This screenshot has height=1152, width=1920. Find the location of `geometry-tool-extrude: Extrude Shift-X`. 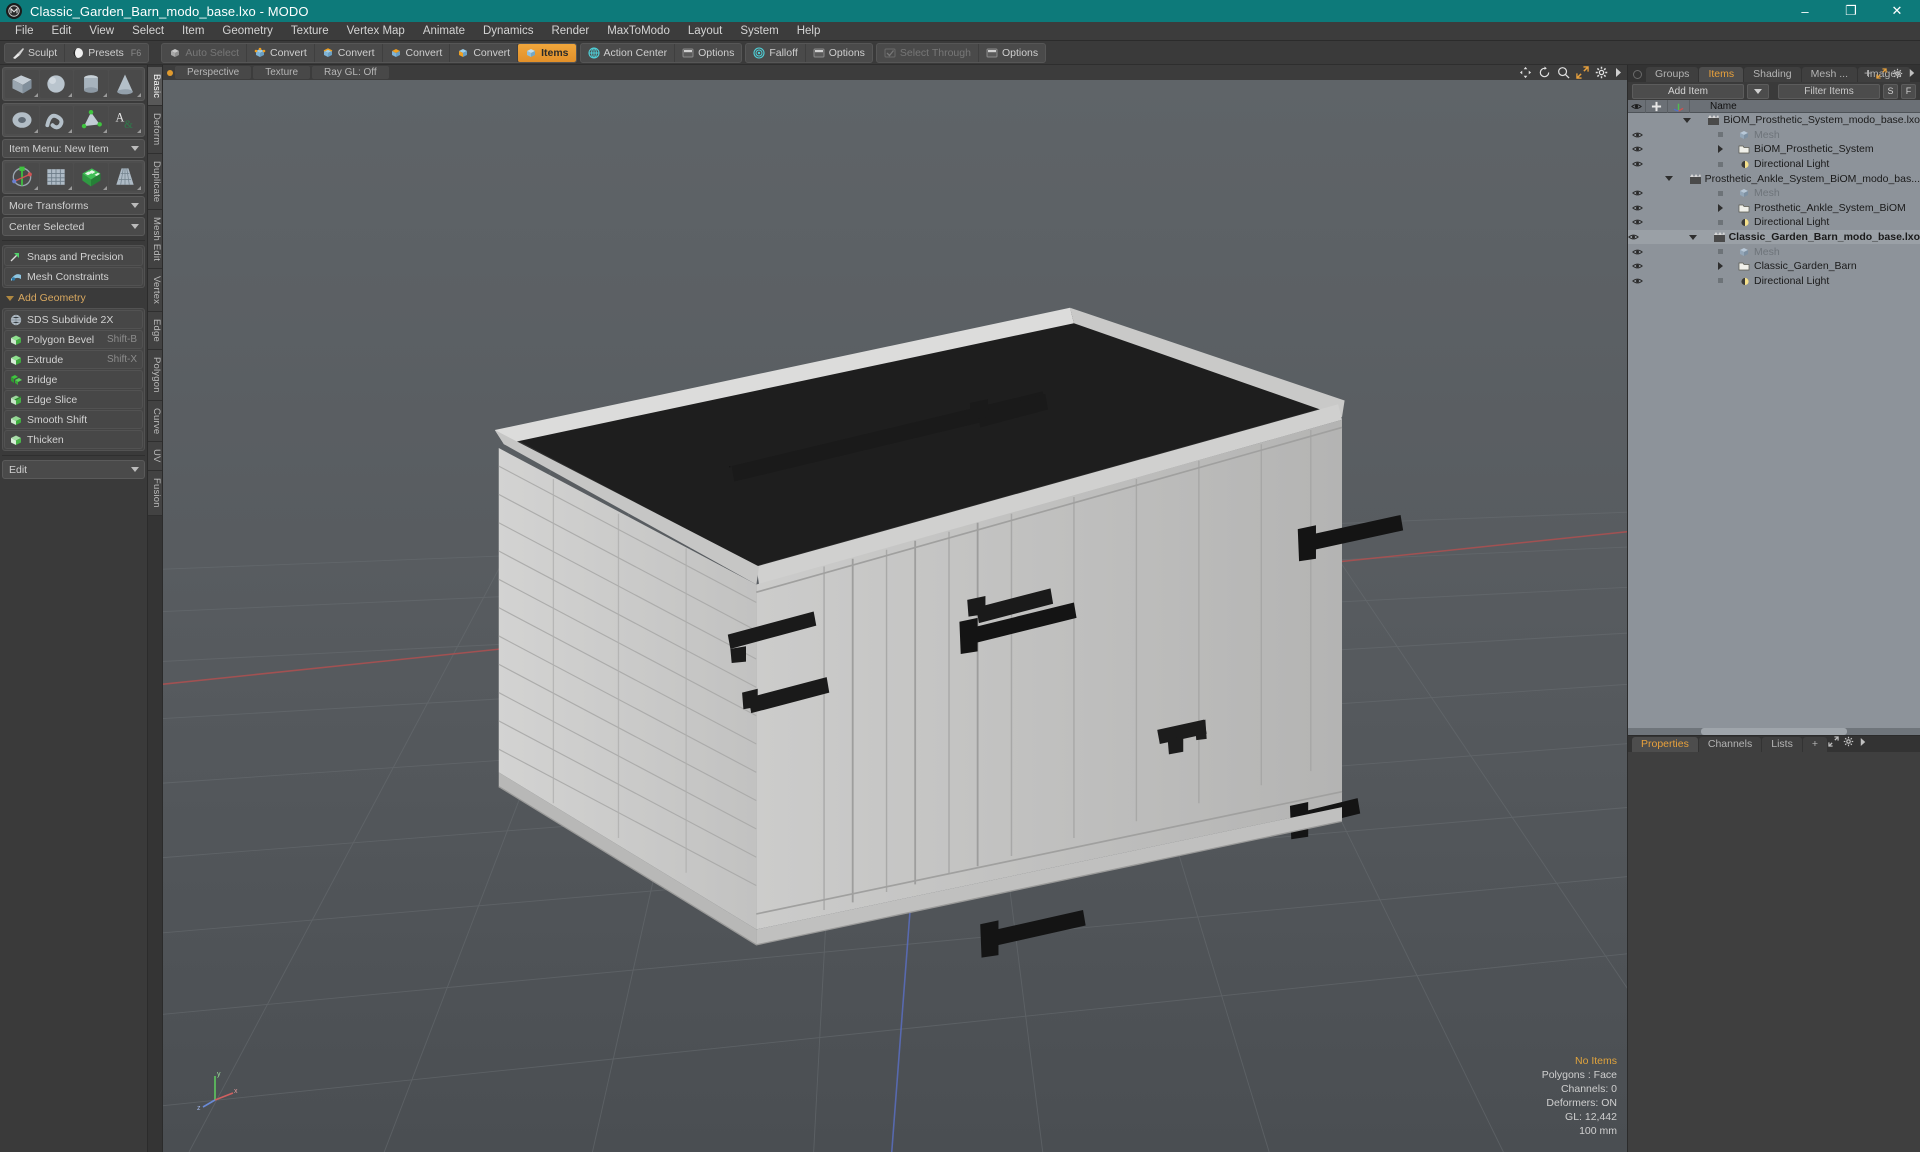

geometry-tool-extrude: Extrude Shift-X is located at coordinates (73, 359).